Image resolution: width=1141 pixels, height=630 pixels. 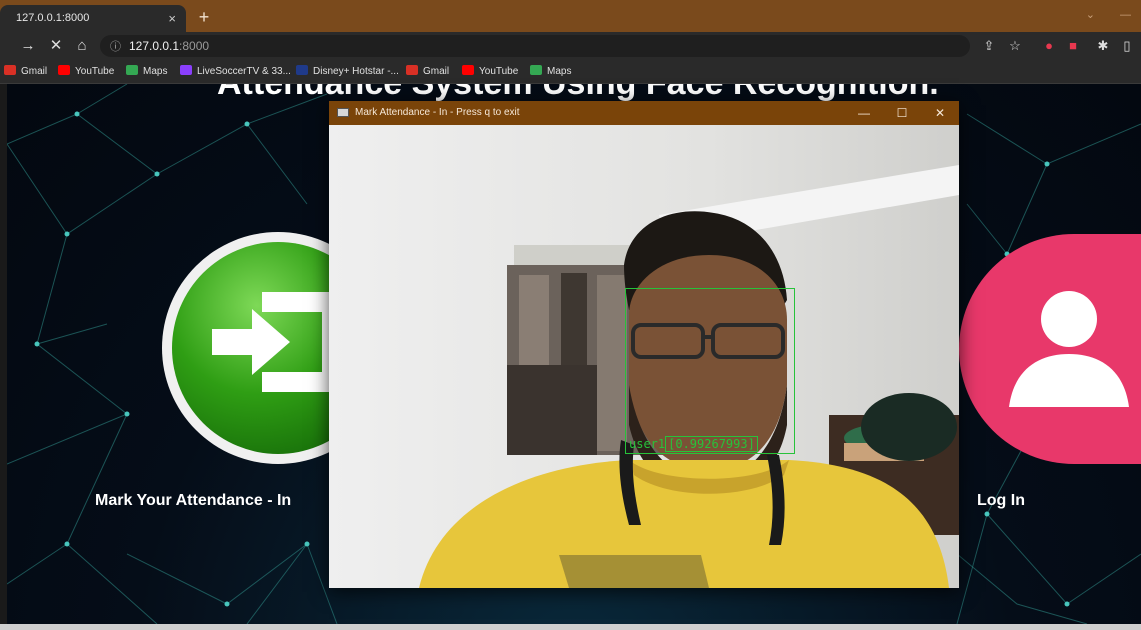 I want to click on bookmark-gmail-2: Gmail, so click(x=427, y=72).